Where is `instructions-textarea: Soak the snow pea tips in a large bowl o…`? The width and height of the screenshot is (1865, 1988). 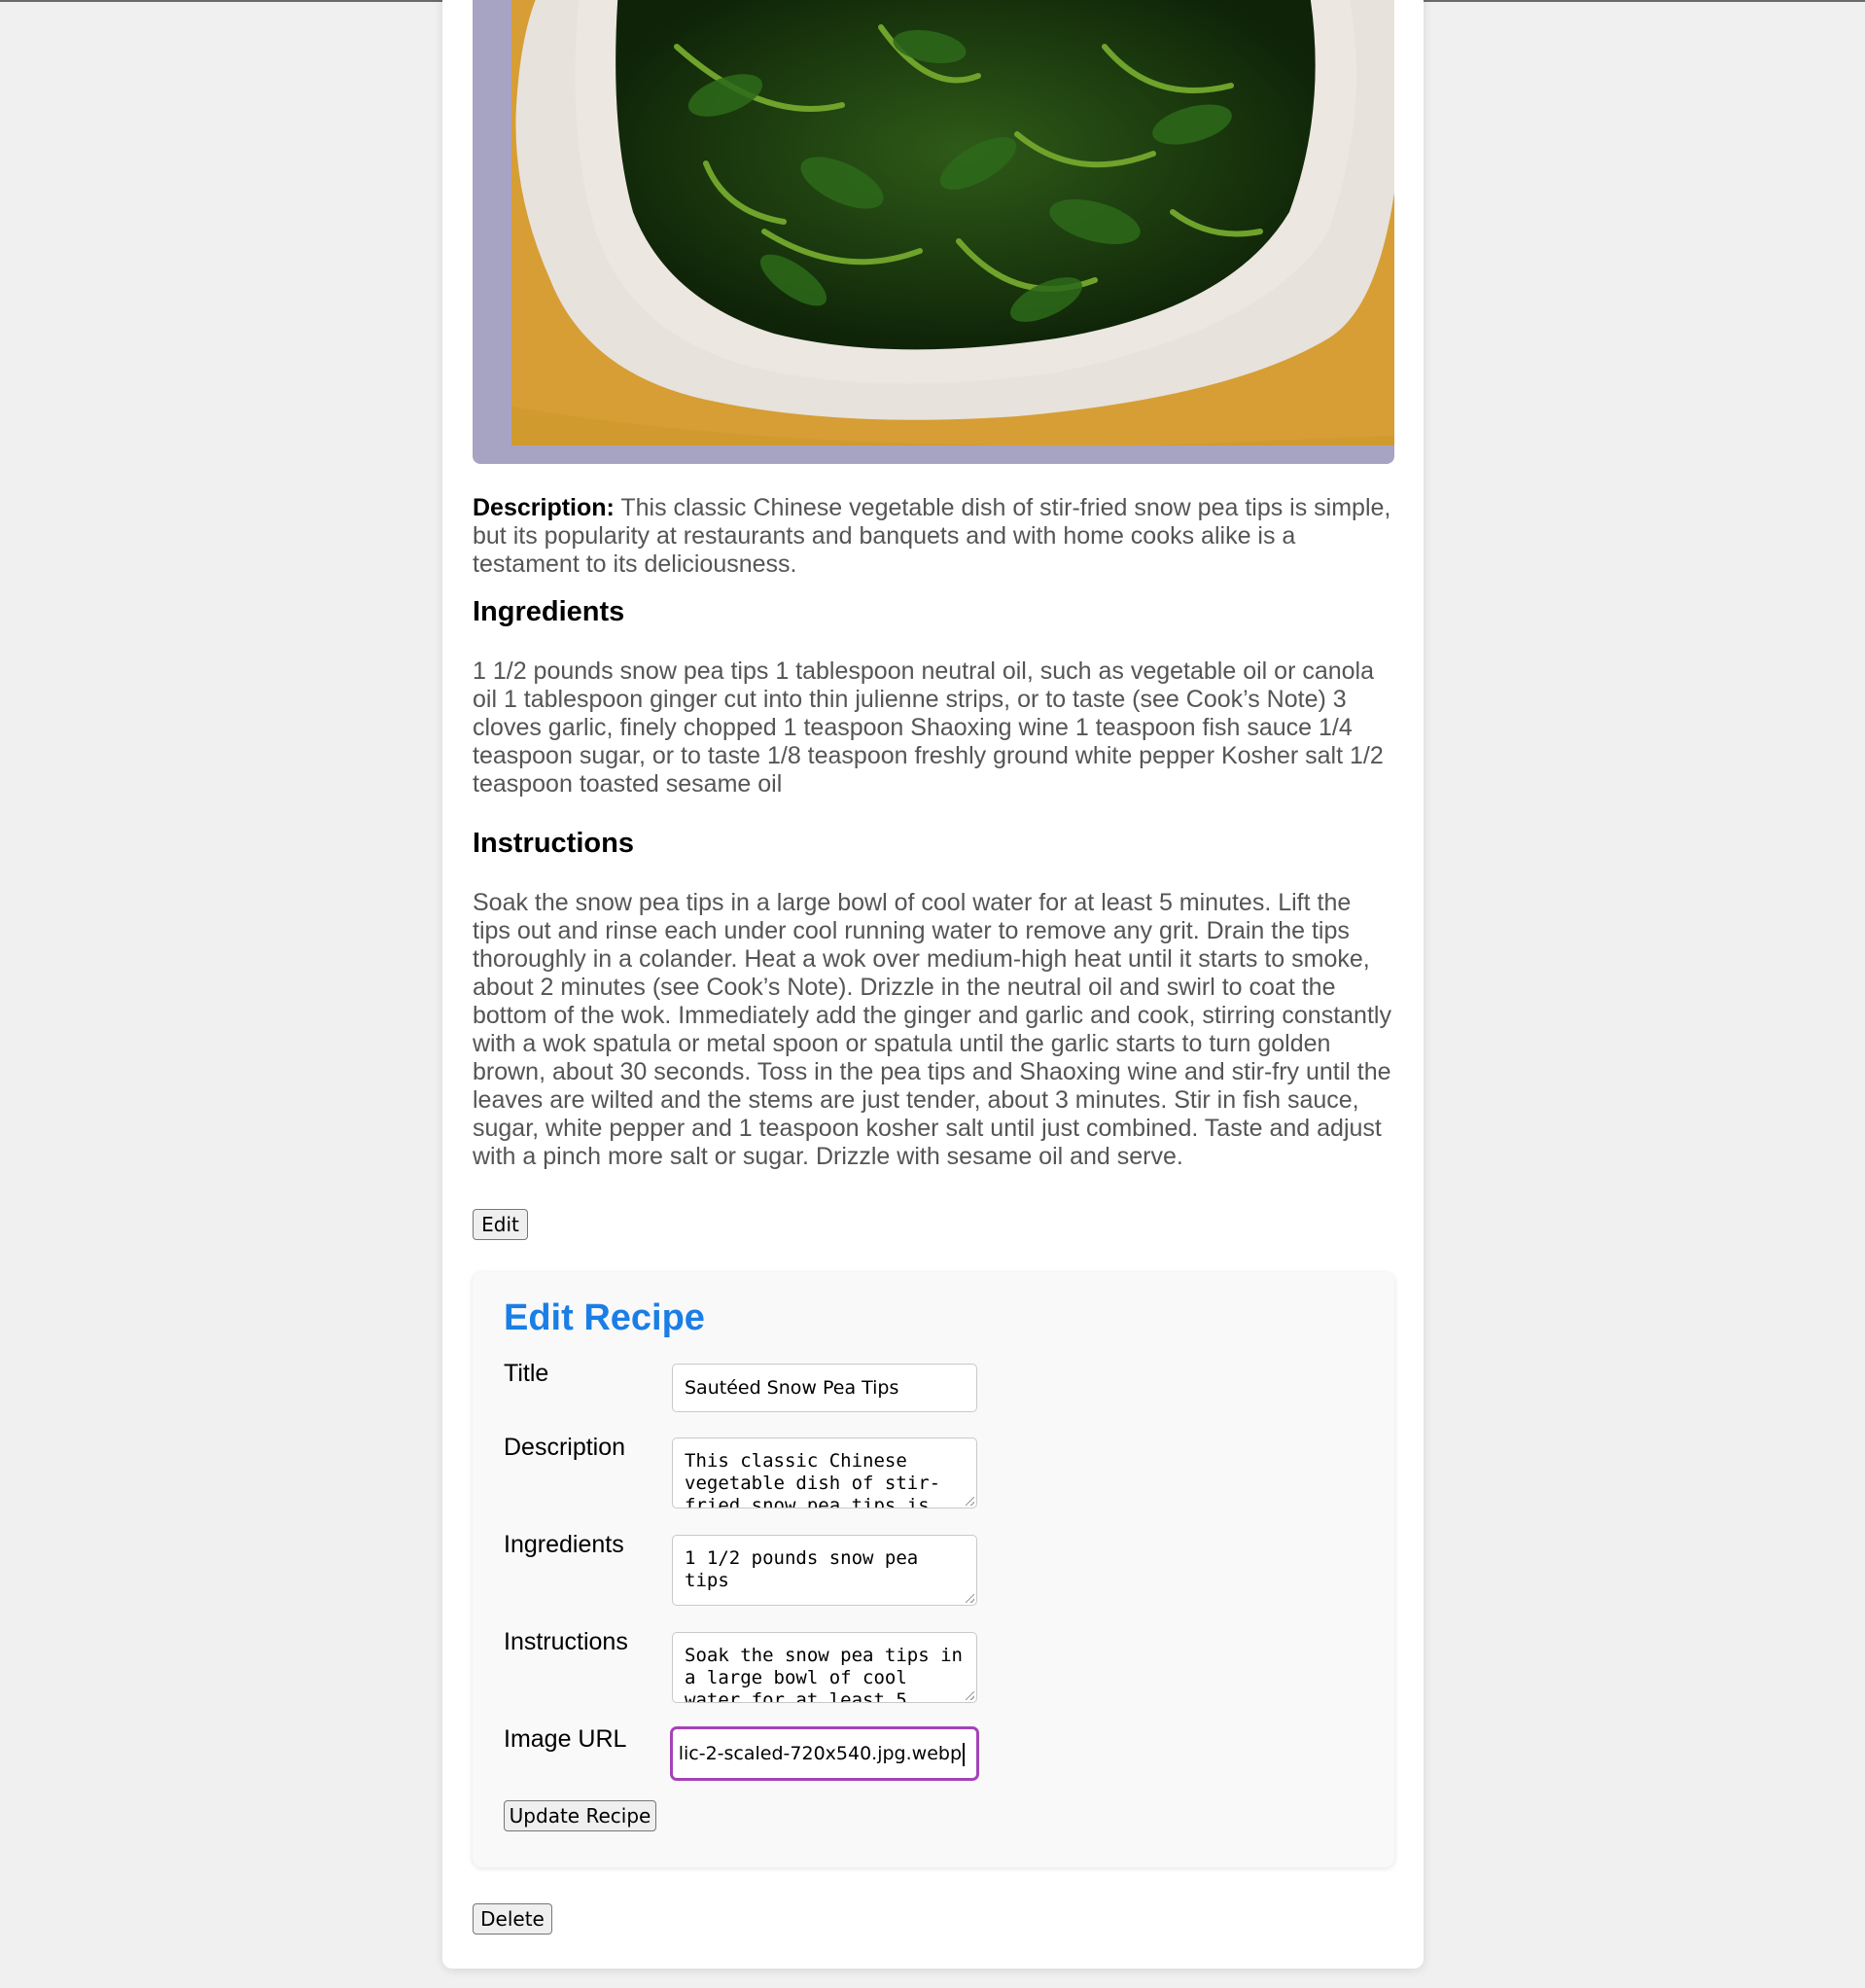
instructions-textarea: Soak the snow pea tips in a large bowl o… is located at coordinates (824, 1667).